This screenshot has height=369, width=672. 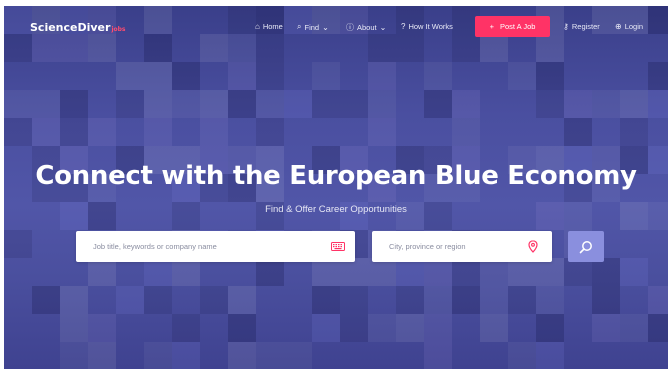 I want to click on hero-title: Connect with the European Blue Economy, so click(x=336, y=176).